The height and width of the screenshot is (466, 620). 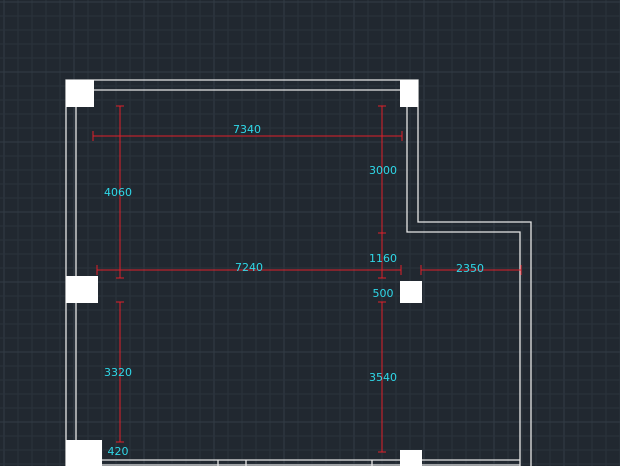 What do you see at coordinates (82, 289) in the screenshot?
I see `column-mid-left` at bounding box center [82, 289].